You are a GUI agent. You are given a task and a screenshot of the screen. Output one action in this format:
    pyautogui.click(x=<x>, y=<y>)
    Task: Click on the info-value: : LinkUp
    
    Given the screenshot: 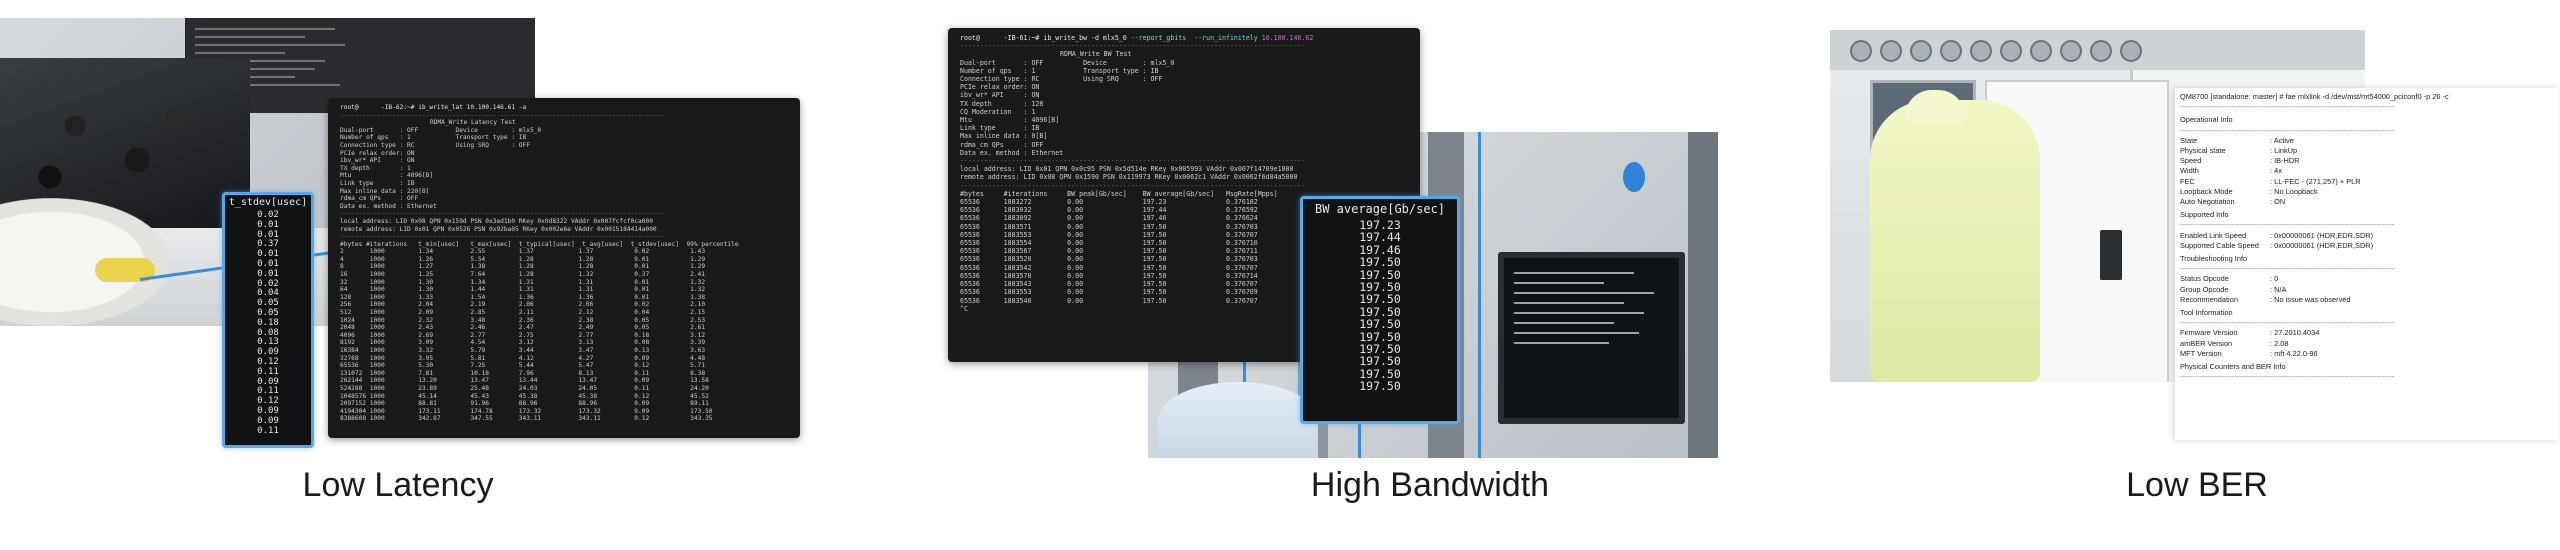 What is the action you would take?
    pyautogui.click(x=2284, y=151)
    